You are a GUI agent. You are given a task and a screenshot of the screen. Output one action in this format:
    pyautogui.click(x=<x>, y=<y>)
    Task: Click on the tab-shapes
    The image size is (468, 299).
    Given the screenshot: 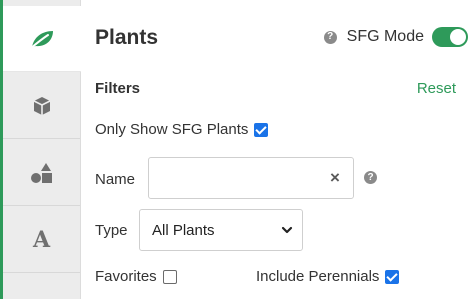 What is the action you would take?
    pyautogui.click(x=41, y=173)
    